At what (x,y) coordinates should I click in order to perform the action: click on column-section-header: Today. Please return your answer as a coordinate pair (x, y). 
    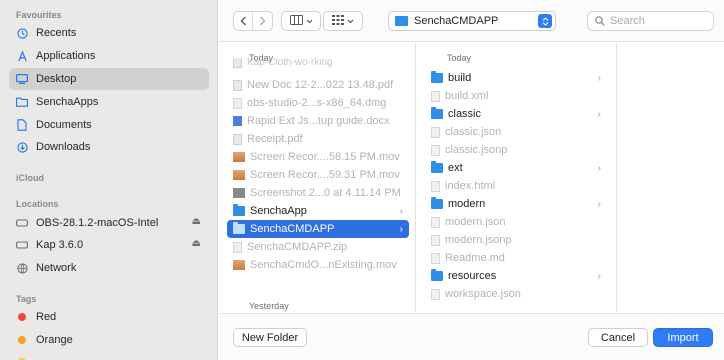
    Looking at the image, I should click on (459, 58).